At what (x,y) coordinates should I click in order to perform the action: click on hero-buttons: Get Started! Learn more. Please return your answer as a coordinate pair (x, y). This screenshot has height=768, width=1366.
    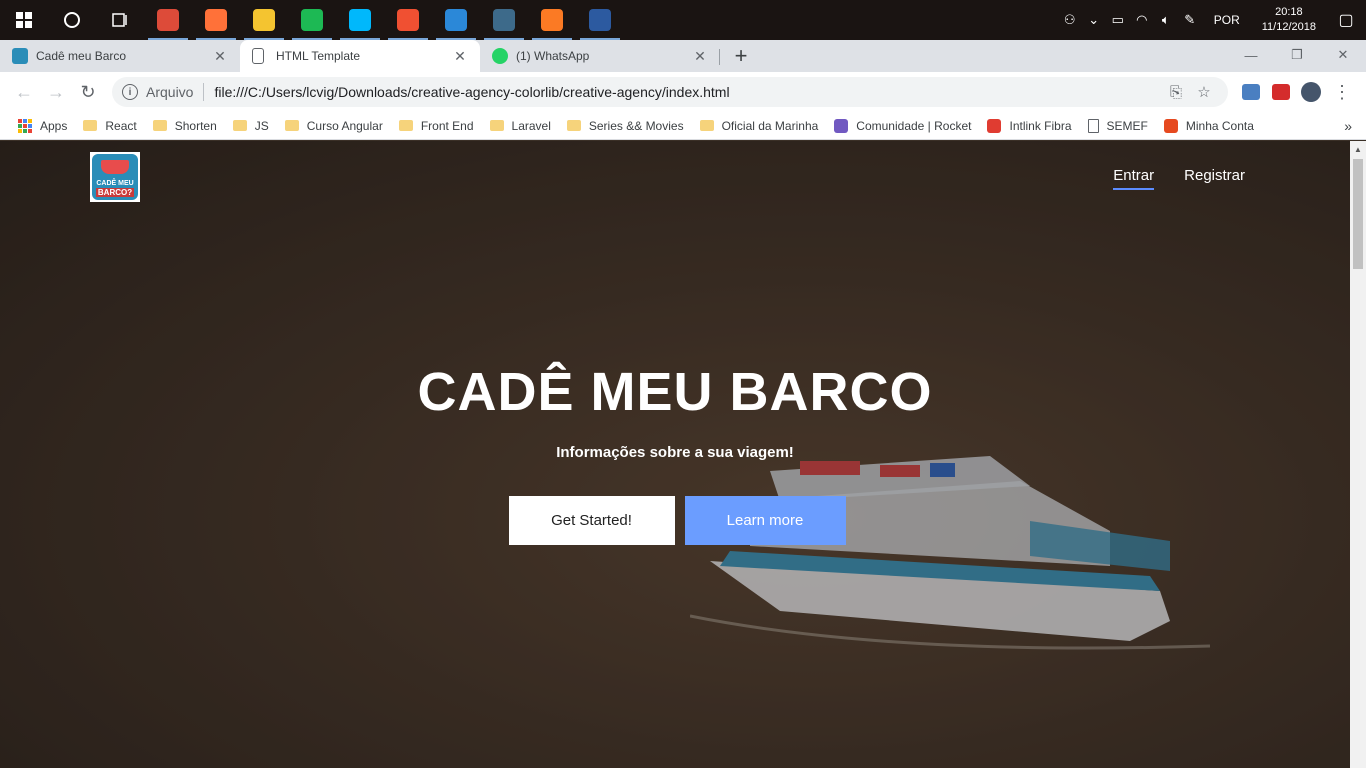
    Looking at the image, I should click on (675, 520).